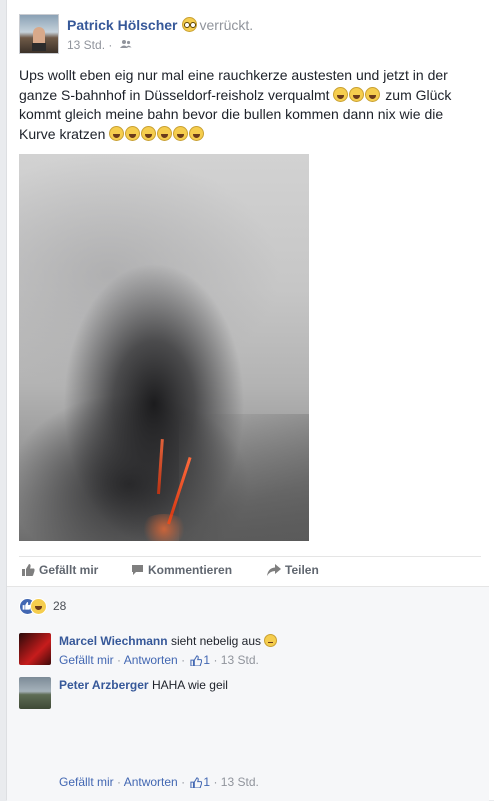  I want to click on crazy-face-icon, so click(189, 24).